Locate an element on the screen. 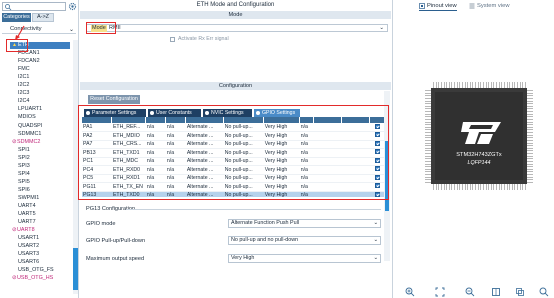  sidebar-item-usb-otg-hs: ⊘USB_OTG_HS is located at coordinates (32, 278).